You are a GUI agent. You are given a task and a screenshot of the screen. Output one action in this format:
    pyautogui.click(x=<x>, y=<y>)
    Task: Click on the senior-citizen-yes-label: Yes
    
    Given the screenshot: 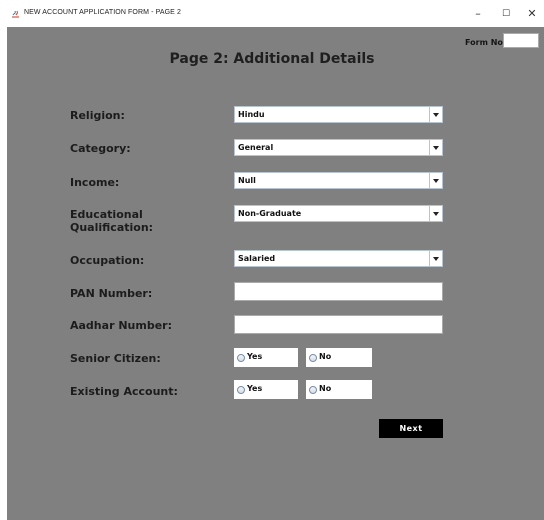 What is the action you would take?
    pyautogui.click(x=255, y=356)
    